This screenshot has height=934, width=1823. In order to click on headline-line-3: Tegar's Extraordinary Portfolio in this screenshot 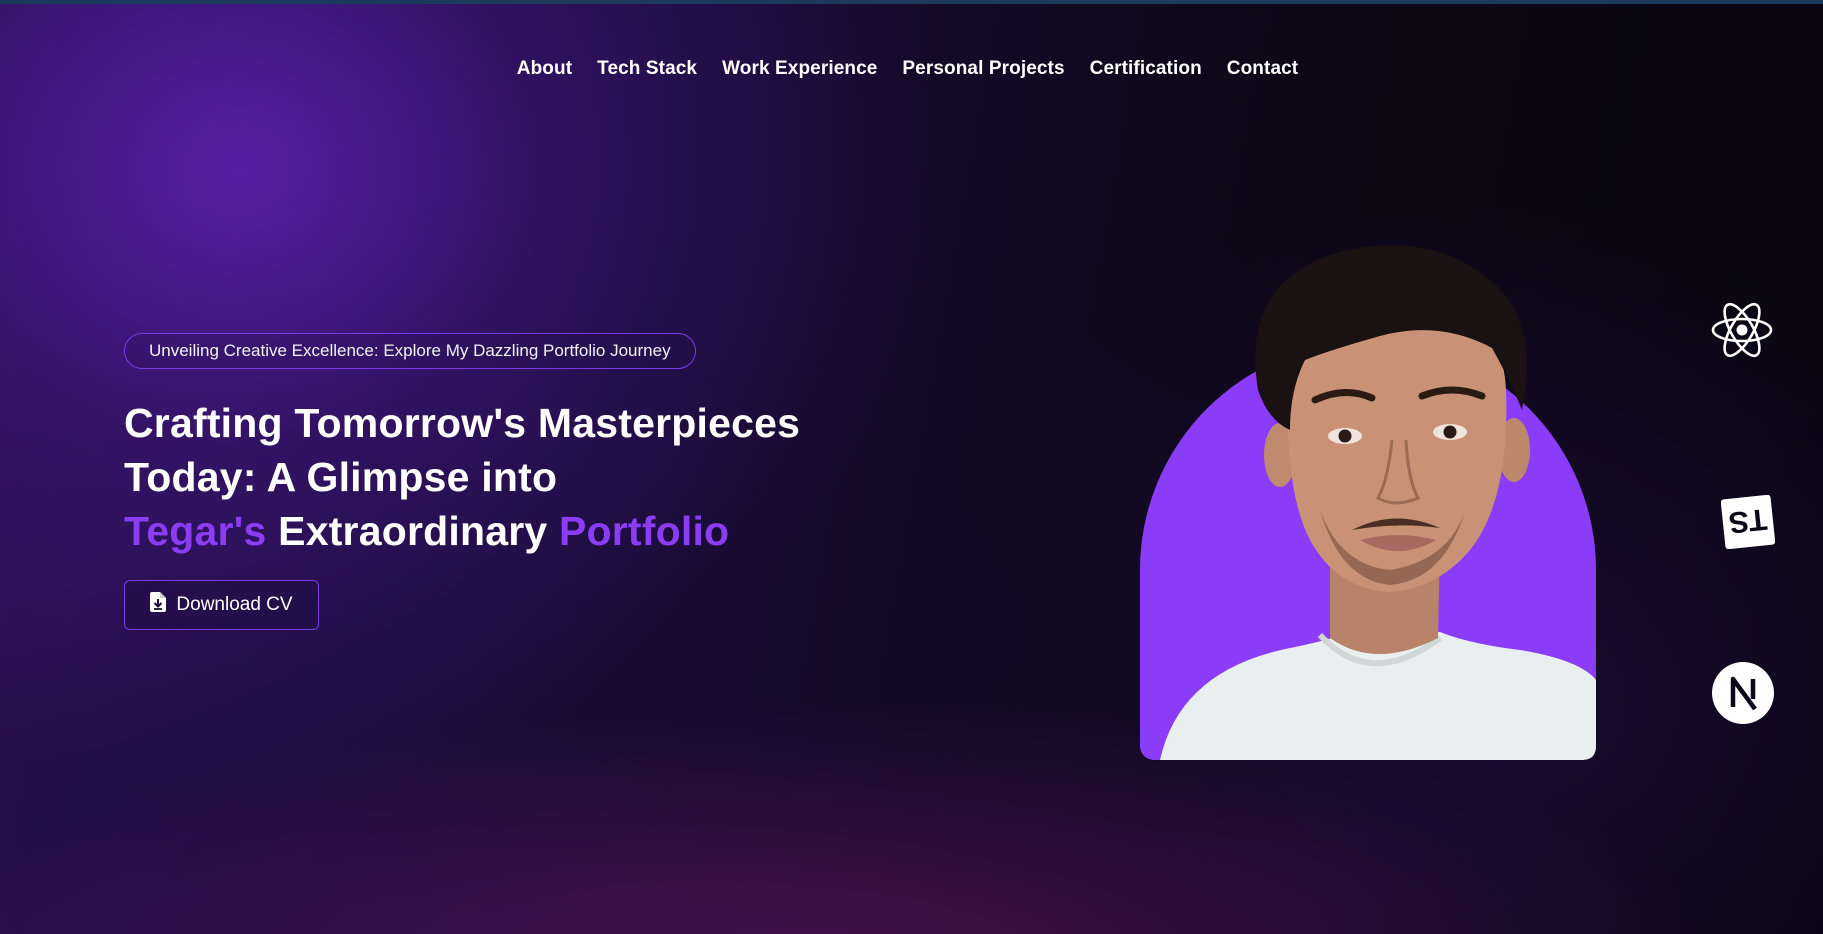, I will do `click(462, 531)`.